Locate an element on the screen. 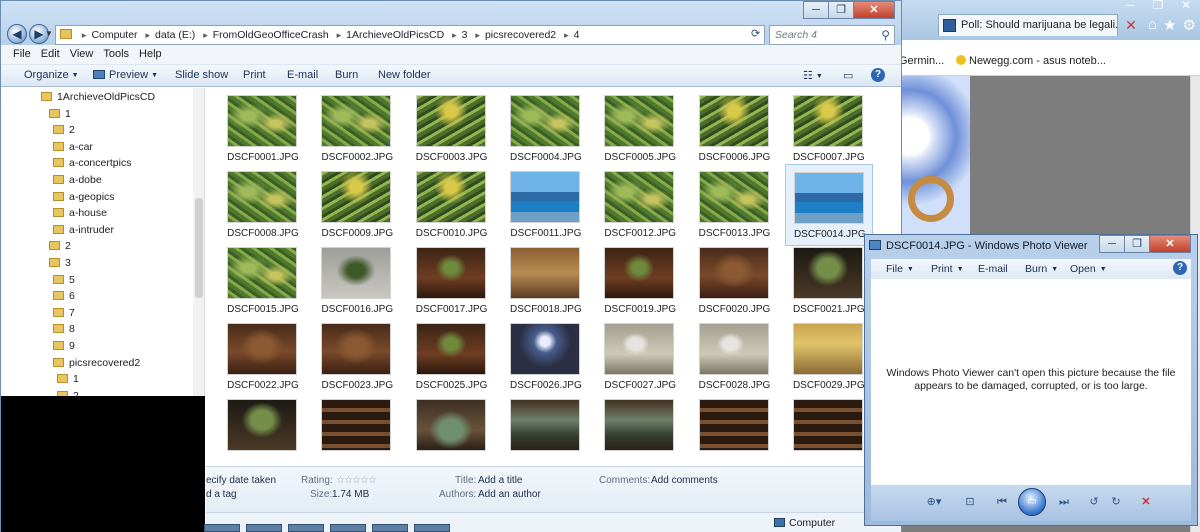 The height and width of the screenshot is (532, 1200). file-thumbnail: DSCF0007.JPG is located at coordinates (829, 129).